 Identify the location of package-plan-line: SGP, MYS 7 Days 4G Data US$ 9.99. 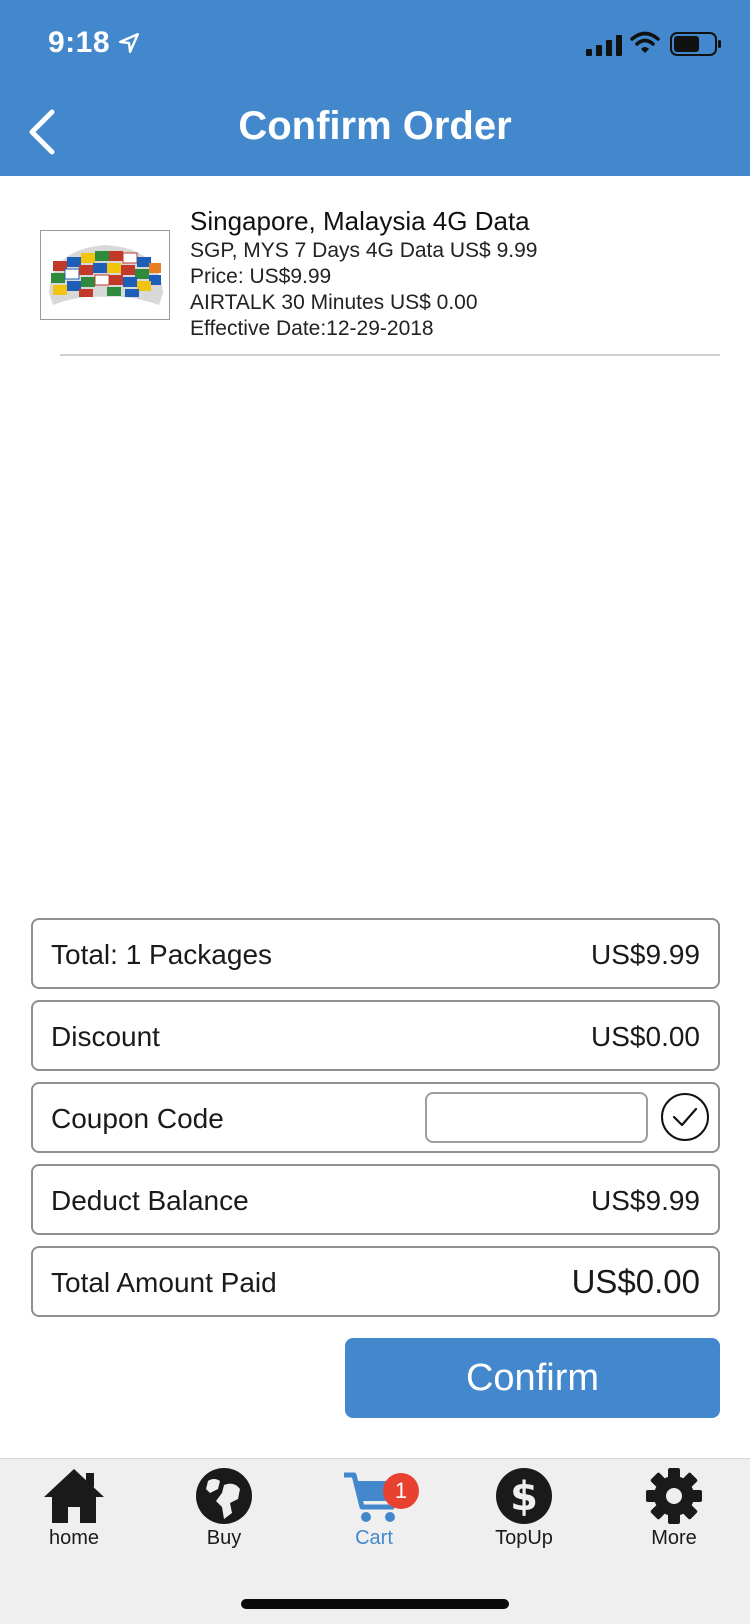
(364, 250).